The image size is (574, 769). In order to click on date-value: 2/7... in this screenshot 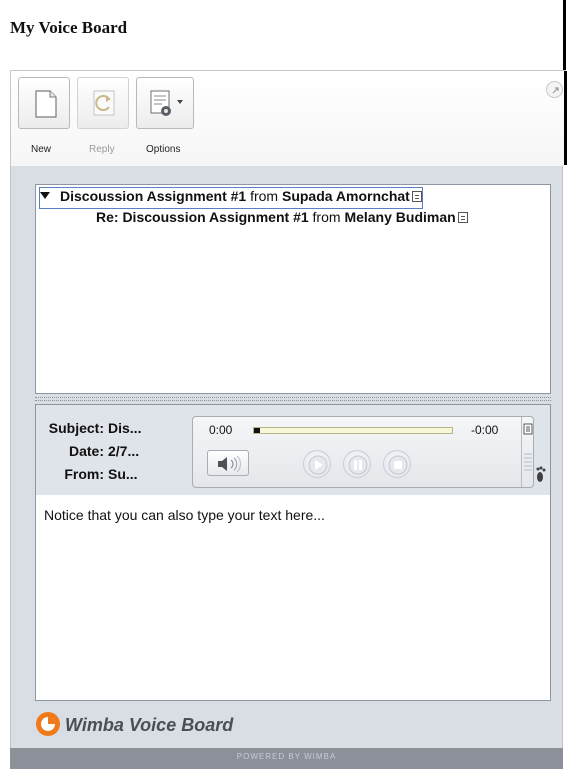, I will do `click(124, 451)`.